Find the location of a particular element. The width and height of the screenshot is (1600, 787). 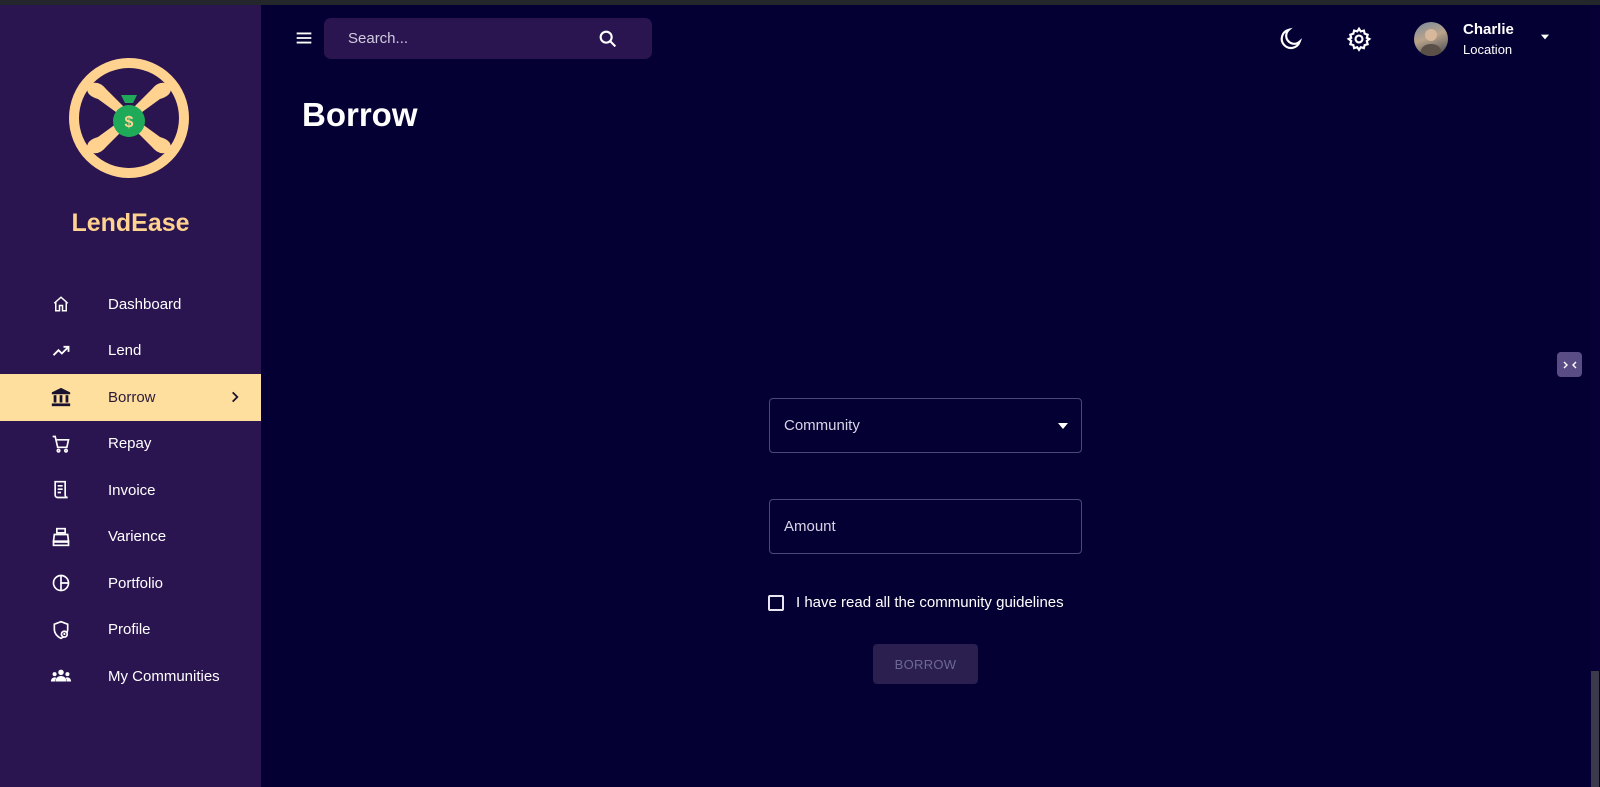

avatar is located at coordinates (1431, 39).